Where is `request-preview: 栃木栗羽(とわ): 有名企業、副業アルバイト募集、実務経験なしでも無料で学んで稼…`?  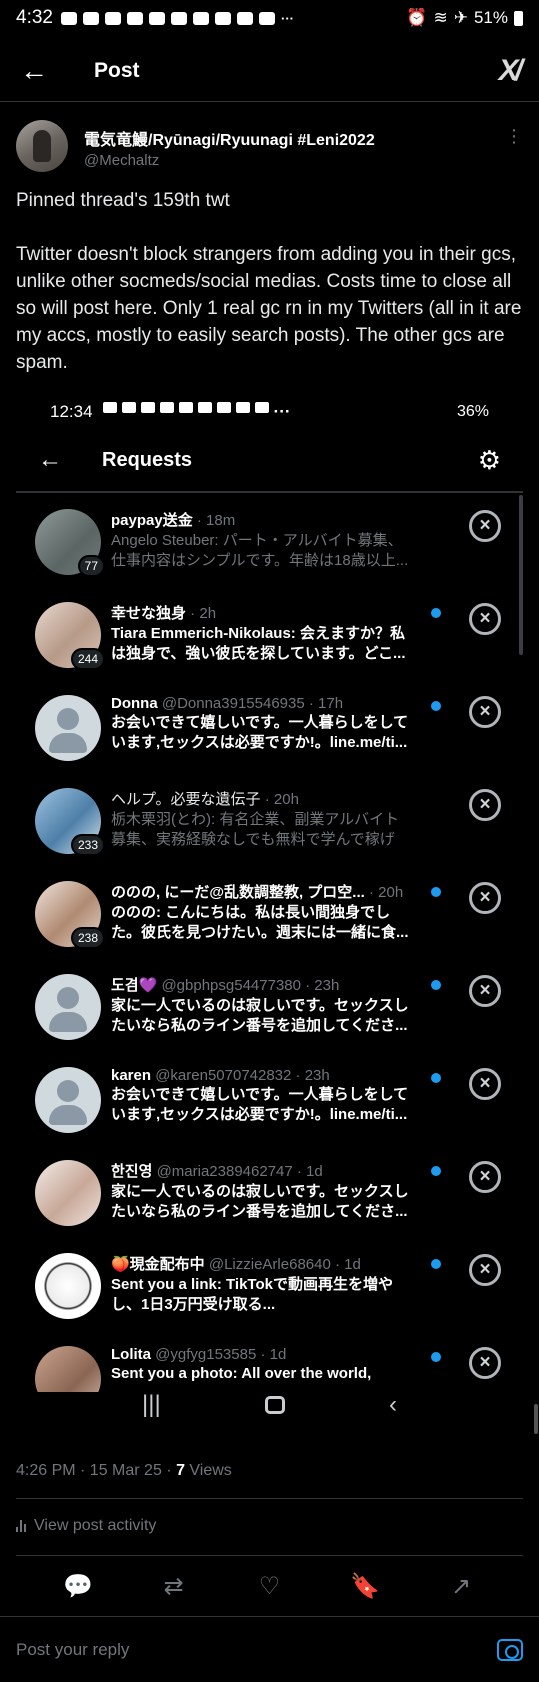 request-preview: 栃木栗羽(とわ): 有名企業、副業アルバイト募集、実務経験なしでも無料で学んで稼… is located at coordinates (255, 829).